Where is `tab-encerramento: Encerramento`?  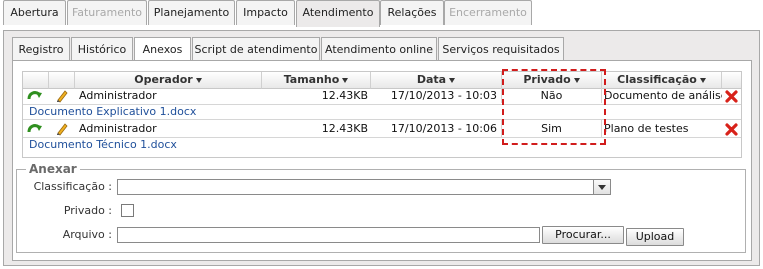
tab-encerramento: Encerramento is located at coordinates (488, 12).